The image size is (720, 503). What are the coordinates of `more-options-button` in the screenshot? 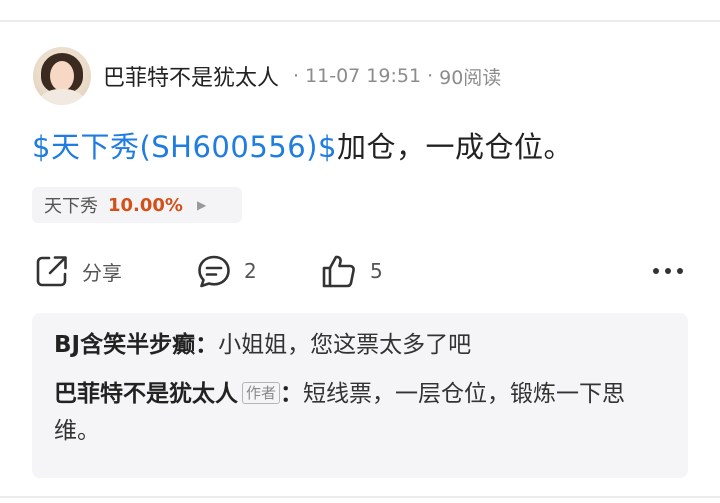 It's located at (668, 271).